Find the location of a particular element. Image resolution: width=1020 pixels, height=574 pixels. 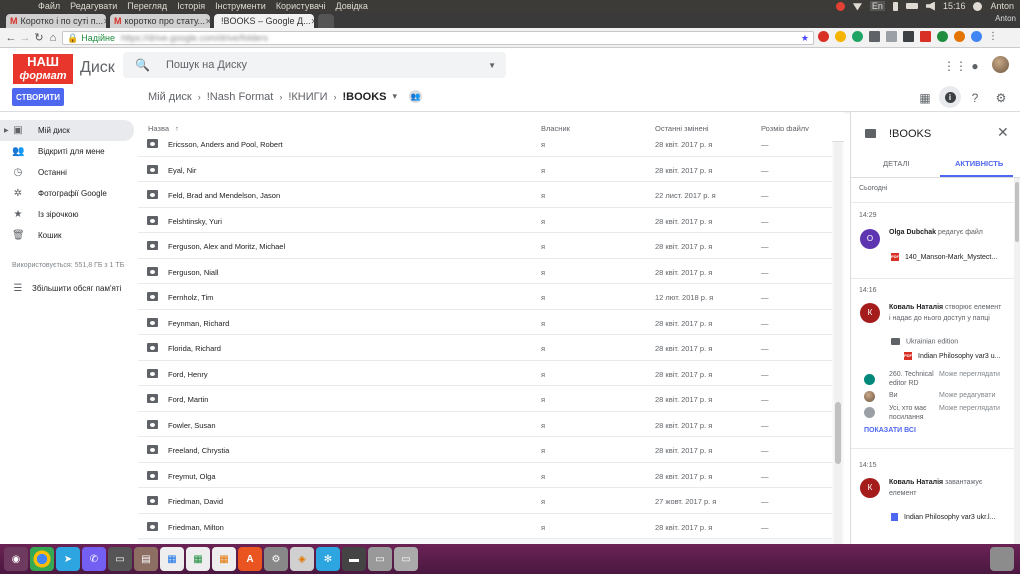

battery-icon is located at coordinates (911, 6).